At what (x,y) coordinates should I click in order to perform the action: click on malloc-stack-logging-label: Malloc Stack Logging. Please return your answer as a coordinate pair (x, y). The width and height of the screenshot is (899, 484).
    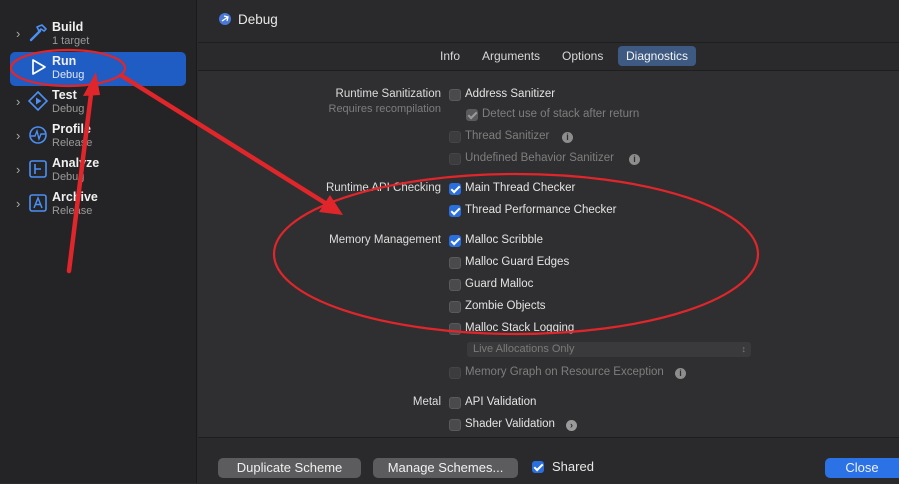
    Looking at the image, I should click on (520, 328).